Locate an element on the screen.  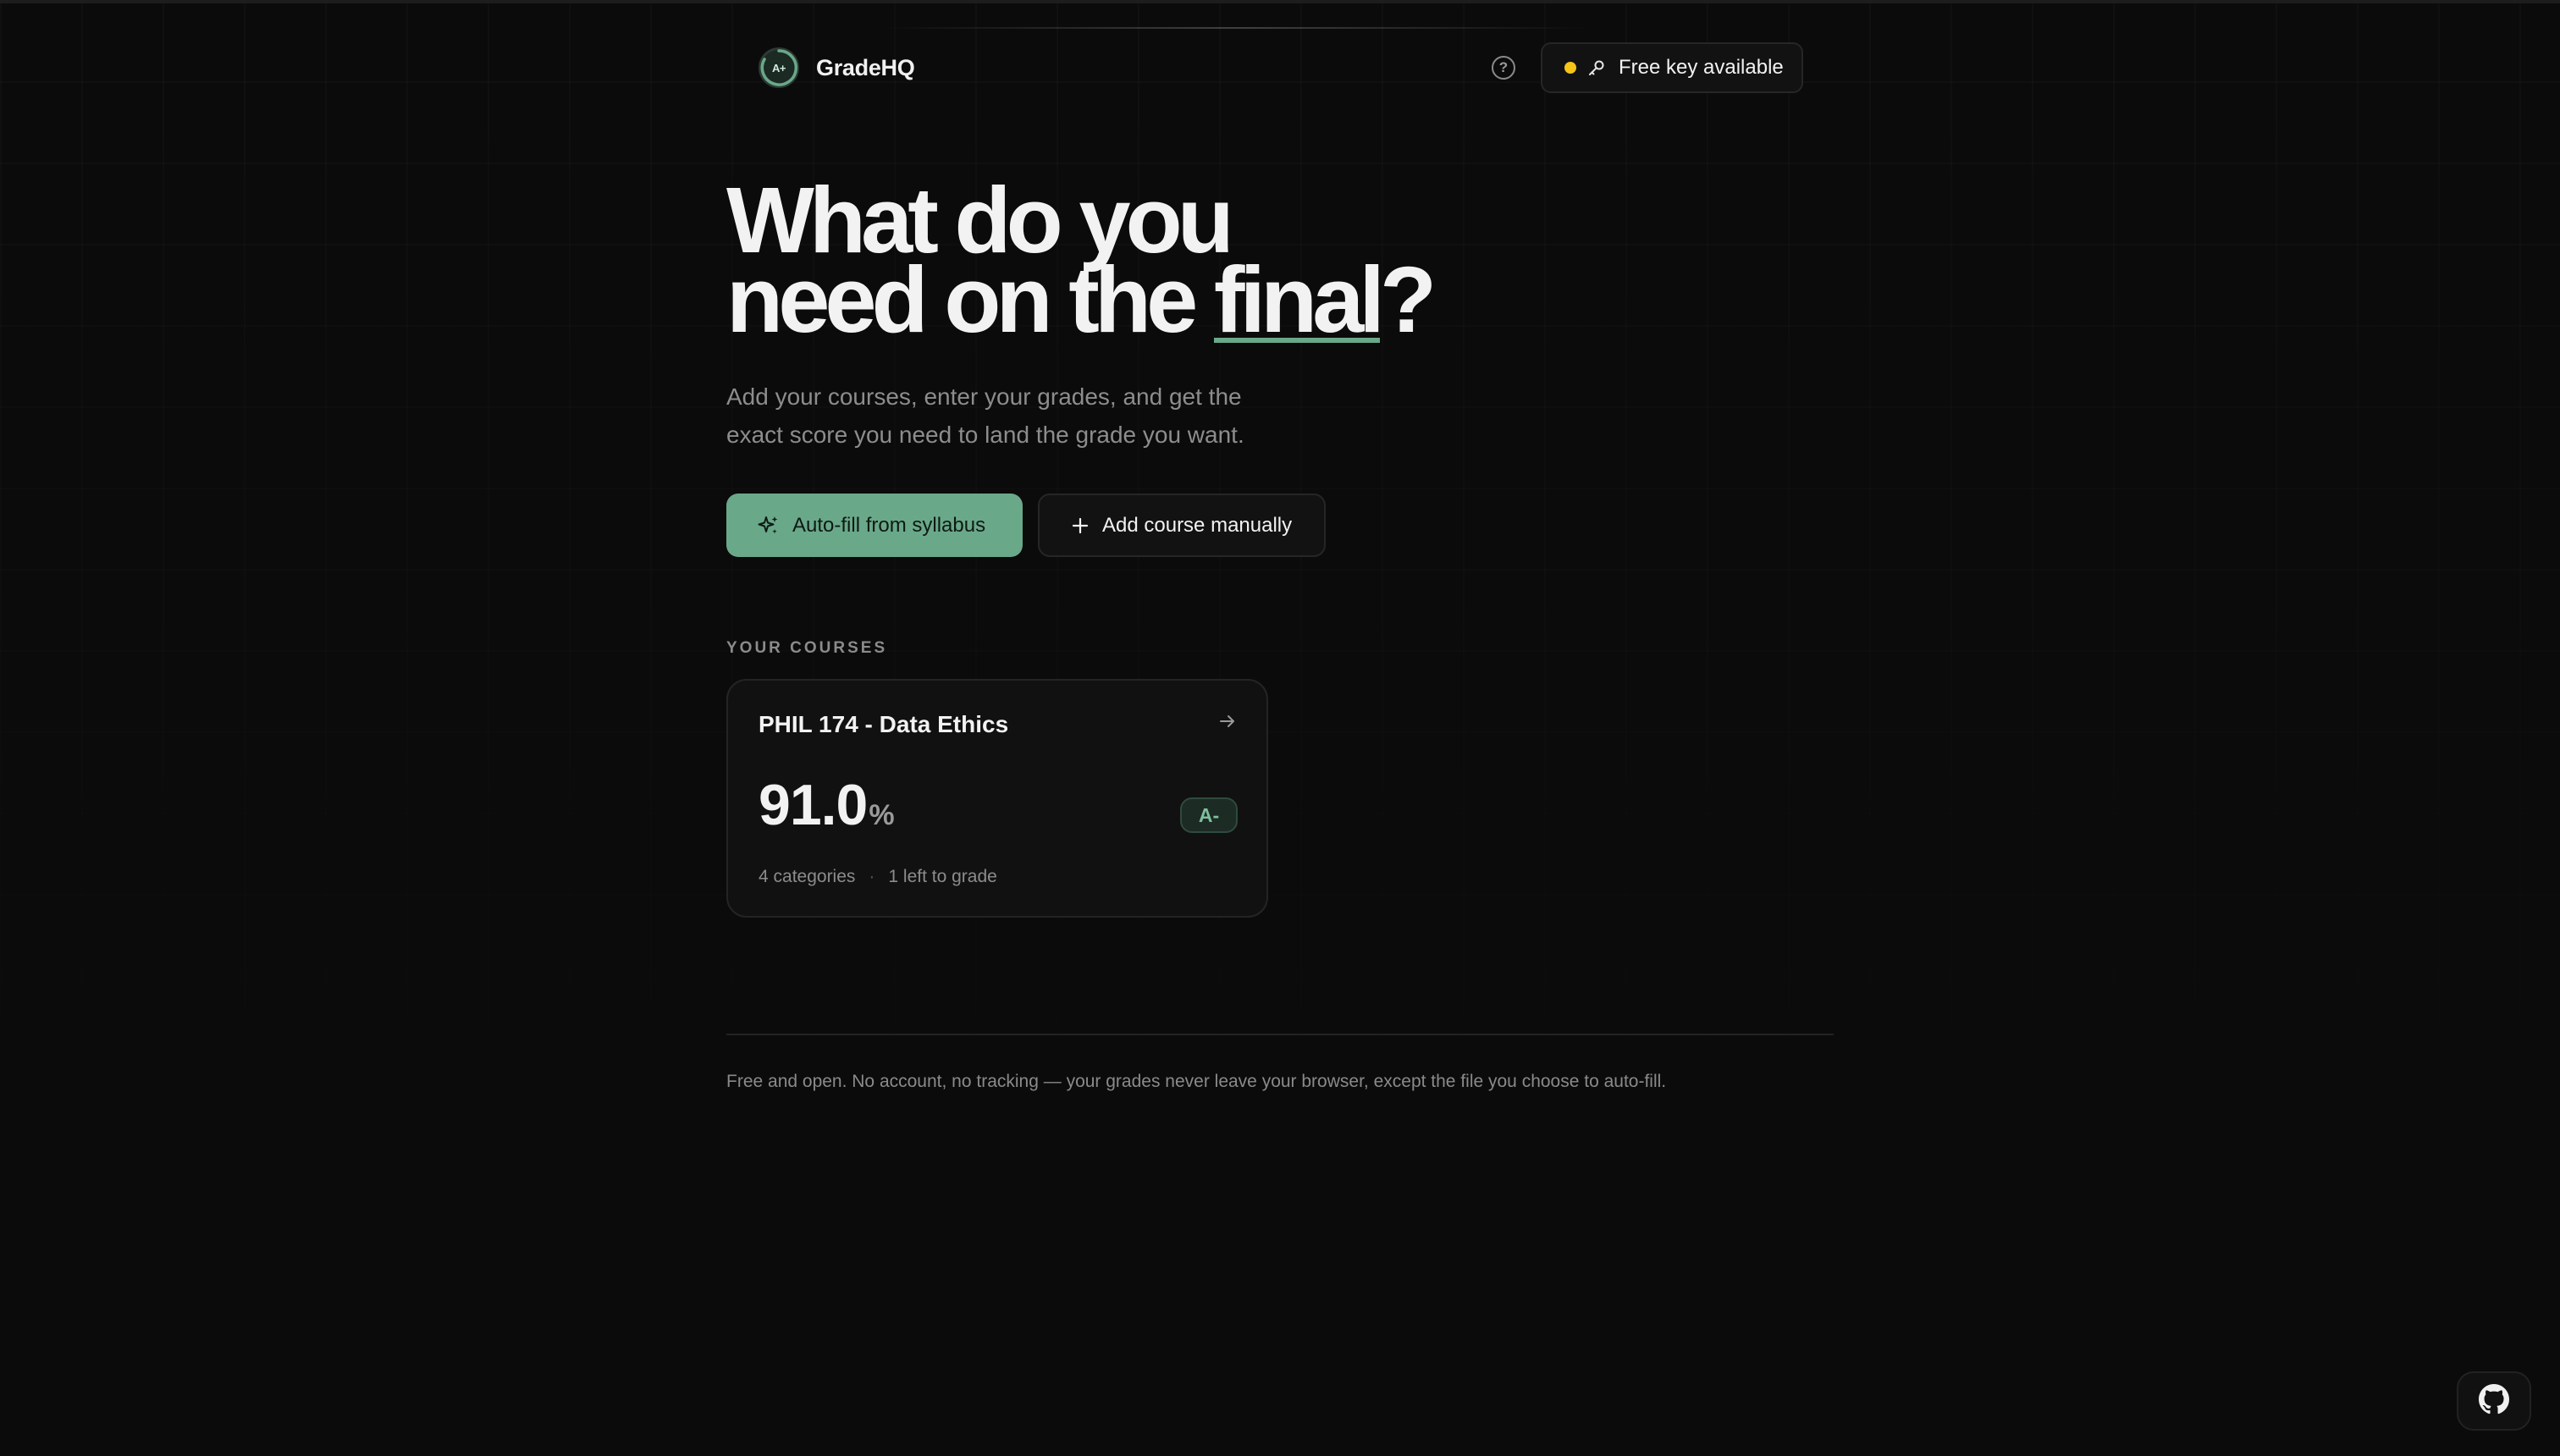
add-course-manually-button: Add course manually is located at coordinates (1182, 525).